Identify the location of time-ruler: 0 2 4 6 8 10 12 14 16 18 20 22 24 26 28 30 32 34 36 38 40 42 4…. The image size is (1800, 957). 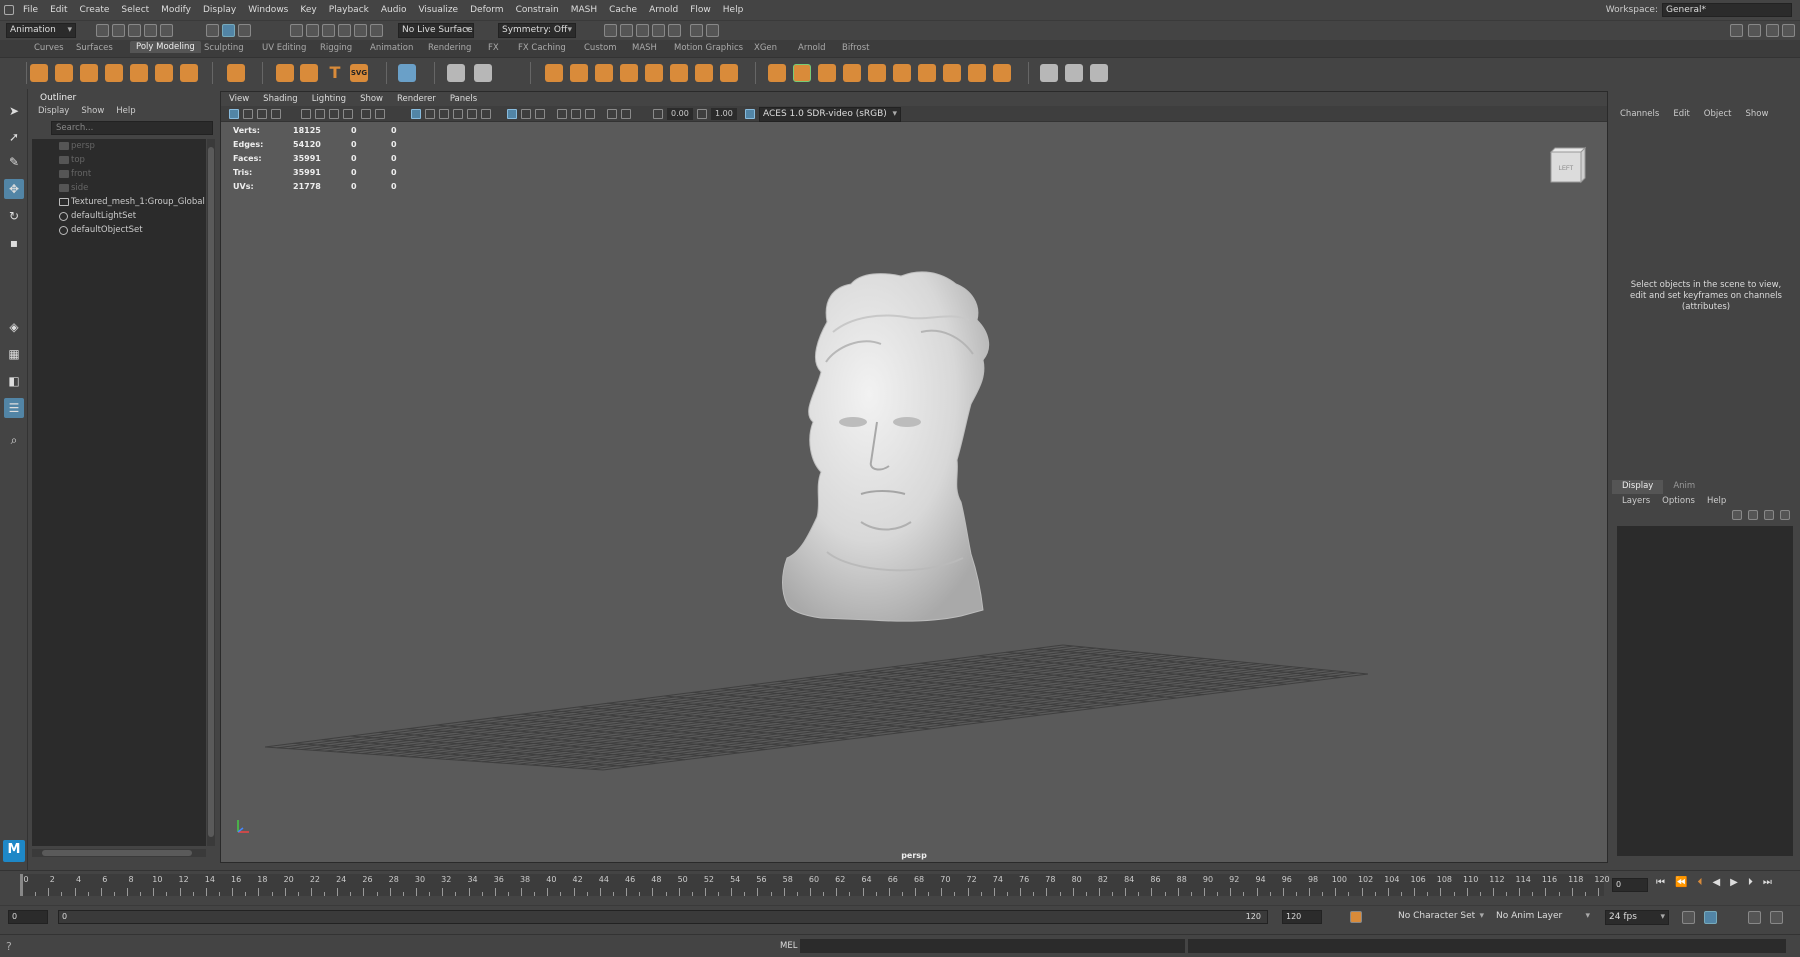
(815, 885).